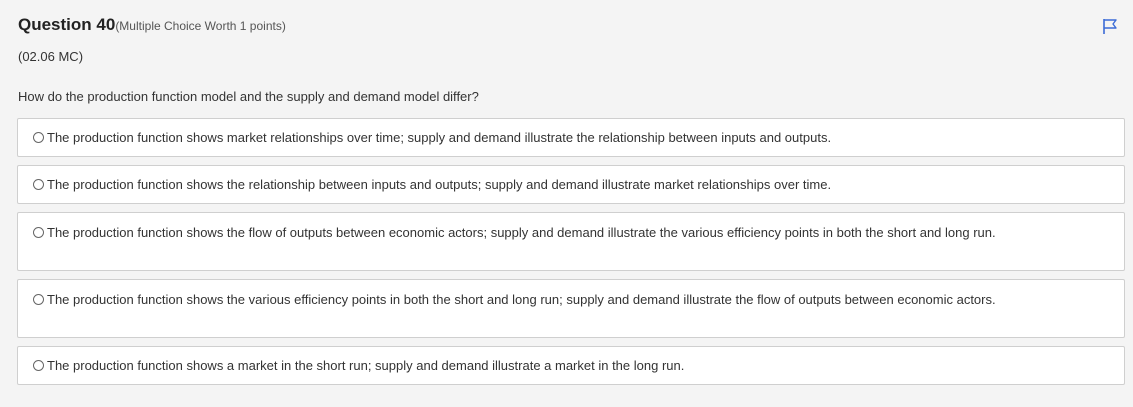 The width and height of the screenshot is (1133, 407). What do you see at coordinates (1110, 26) in the screenshot?
I see `flag-icon` at bounding box center [1110, 26].